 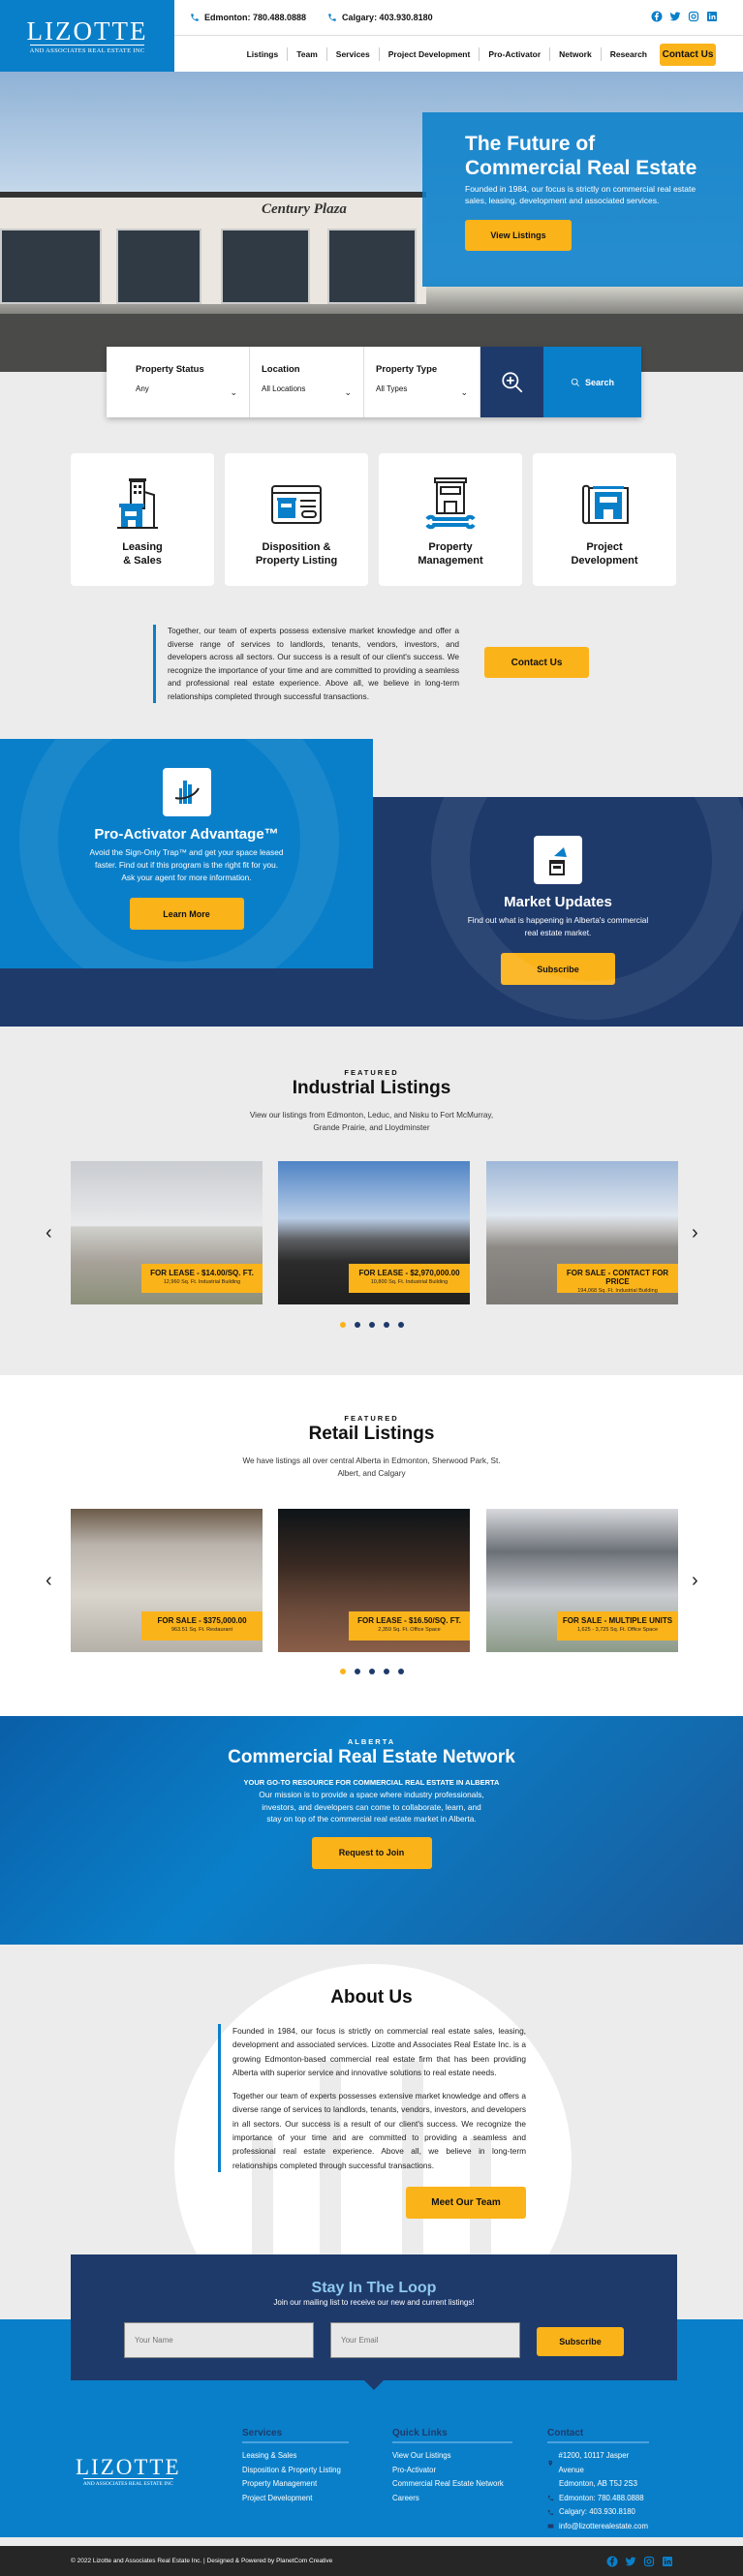 What do you see at coordinates (296, 2499) in the screenshot?
I see `footer-link: Project Development` at bounding box center [296, 2499].